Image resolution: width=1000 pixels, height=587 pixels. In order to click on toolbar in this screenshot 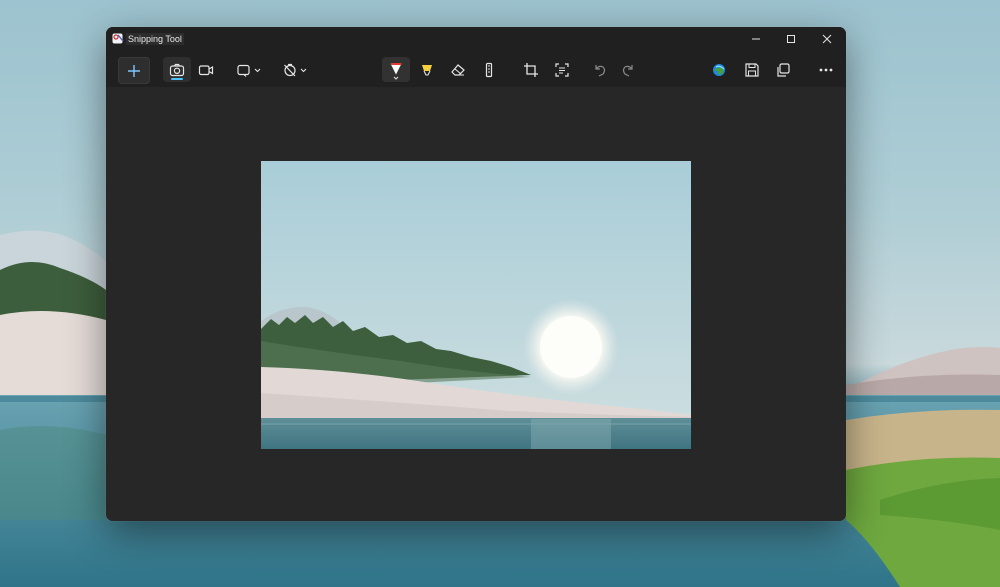, I will do `click(476, 69)`.